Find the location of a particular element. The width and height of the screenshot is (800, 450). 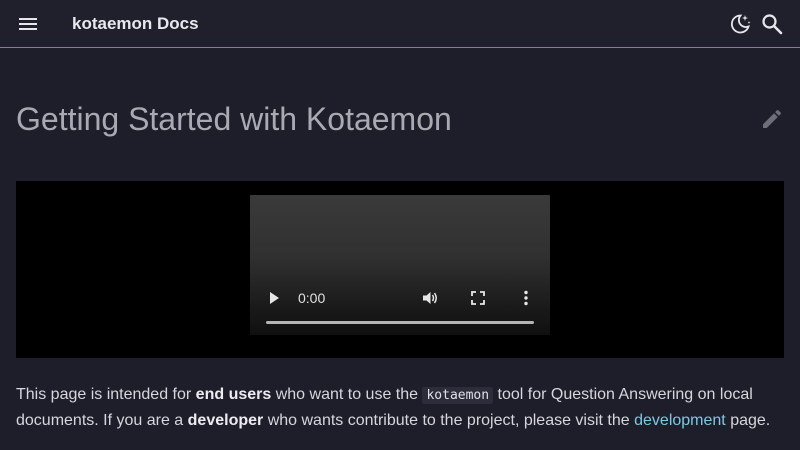

play-button is located at coordinates (274, 298).